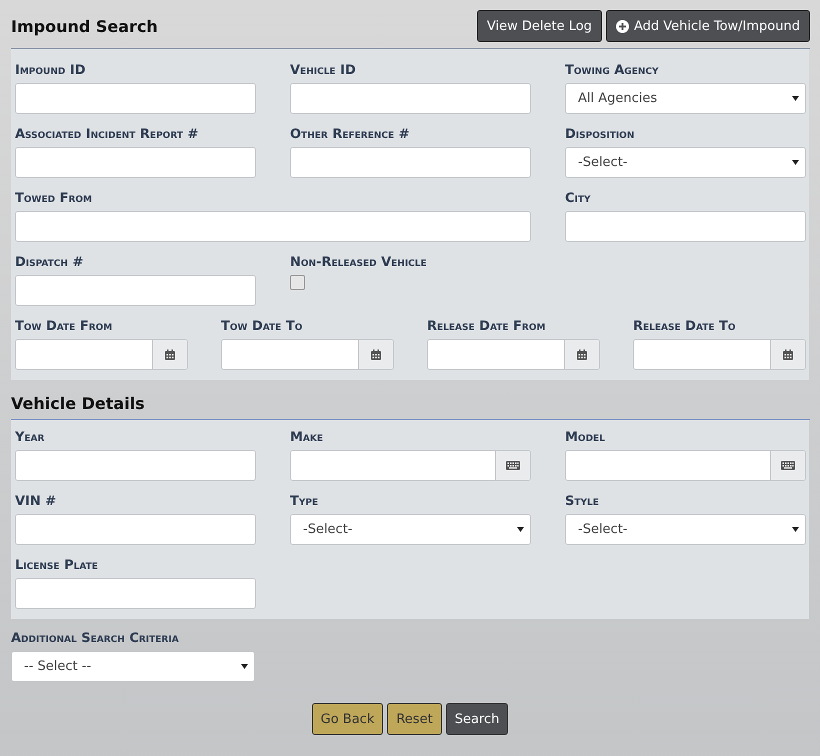  I want to click on field-label: Other Reference #, so click(350, 134).